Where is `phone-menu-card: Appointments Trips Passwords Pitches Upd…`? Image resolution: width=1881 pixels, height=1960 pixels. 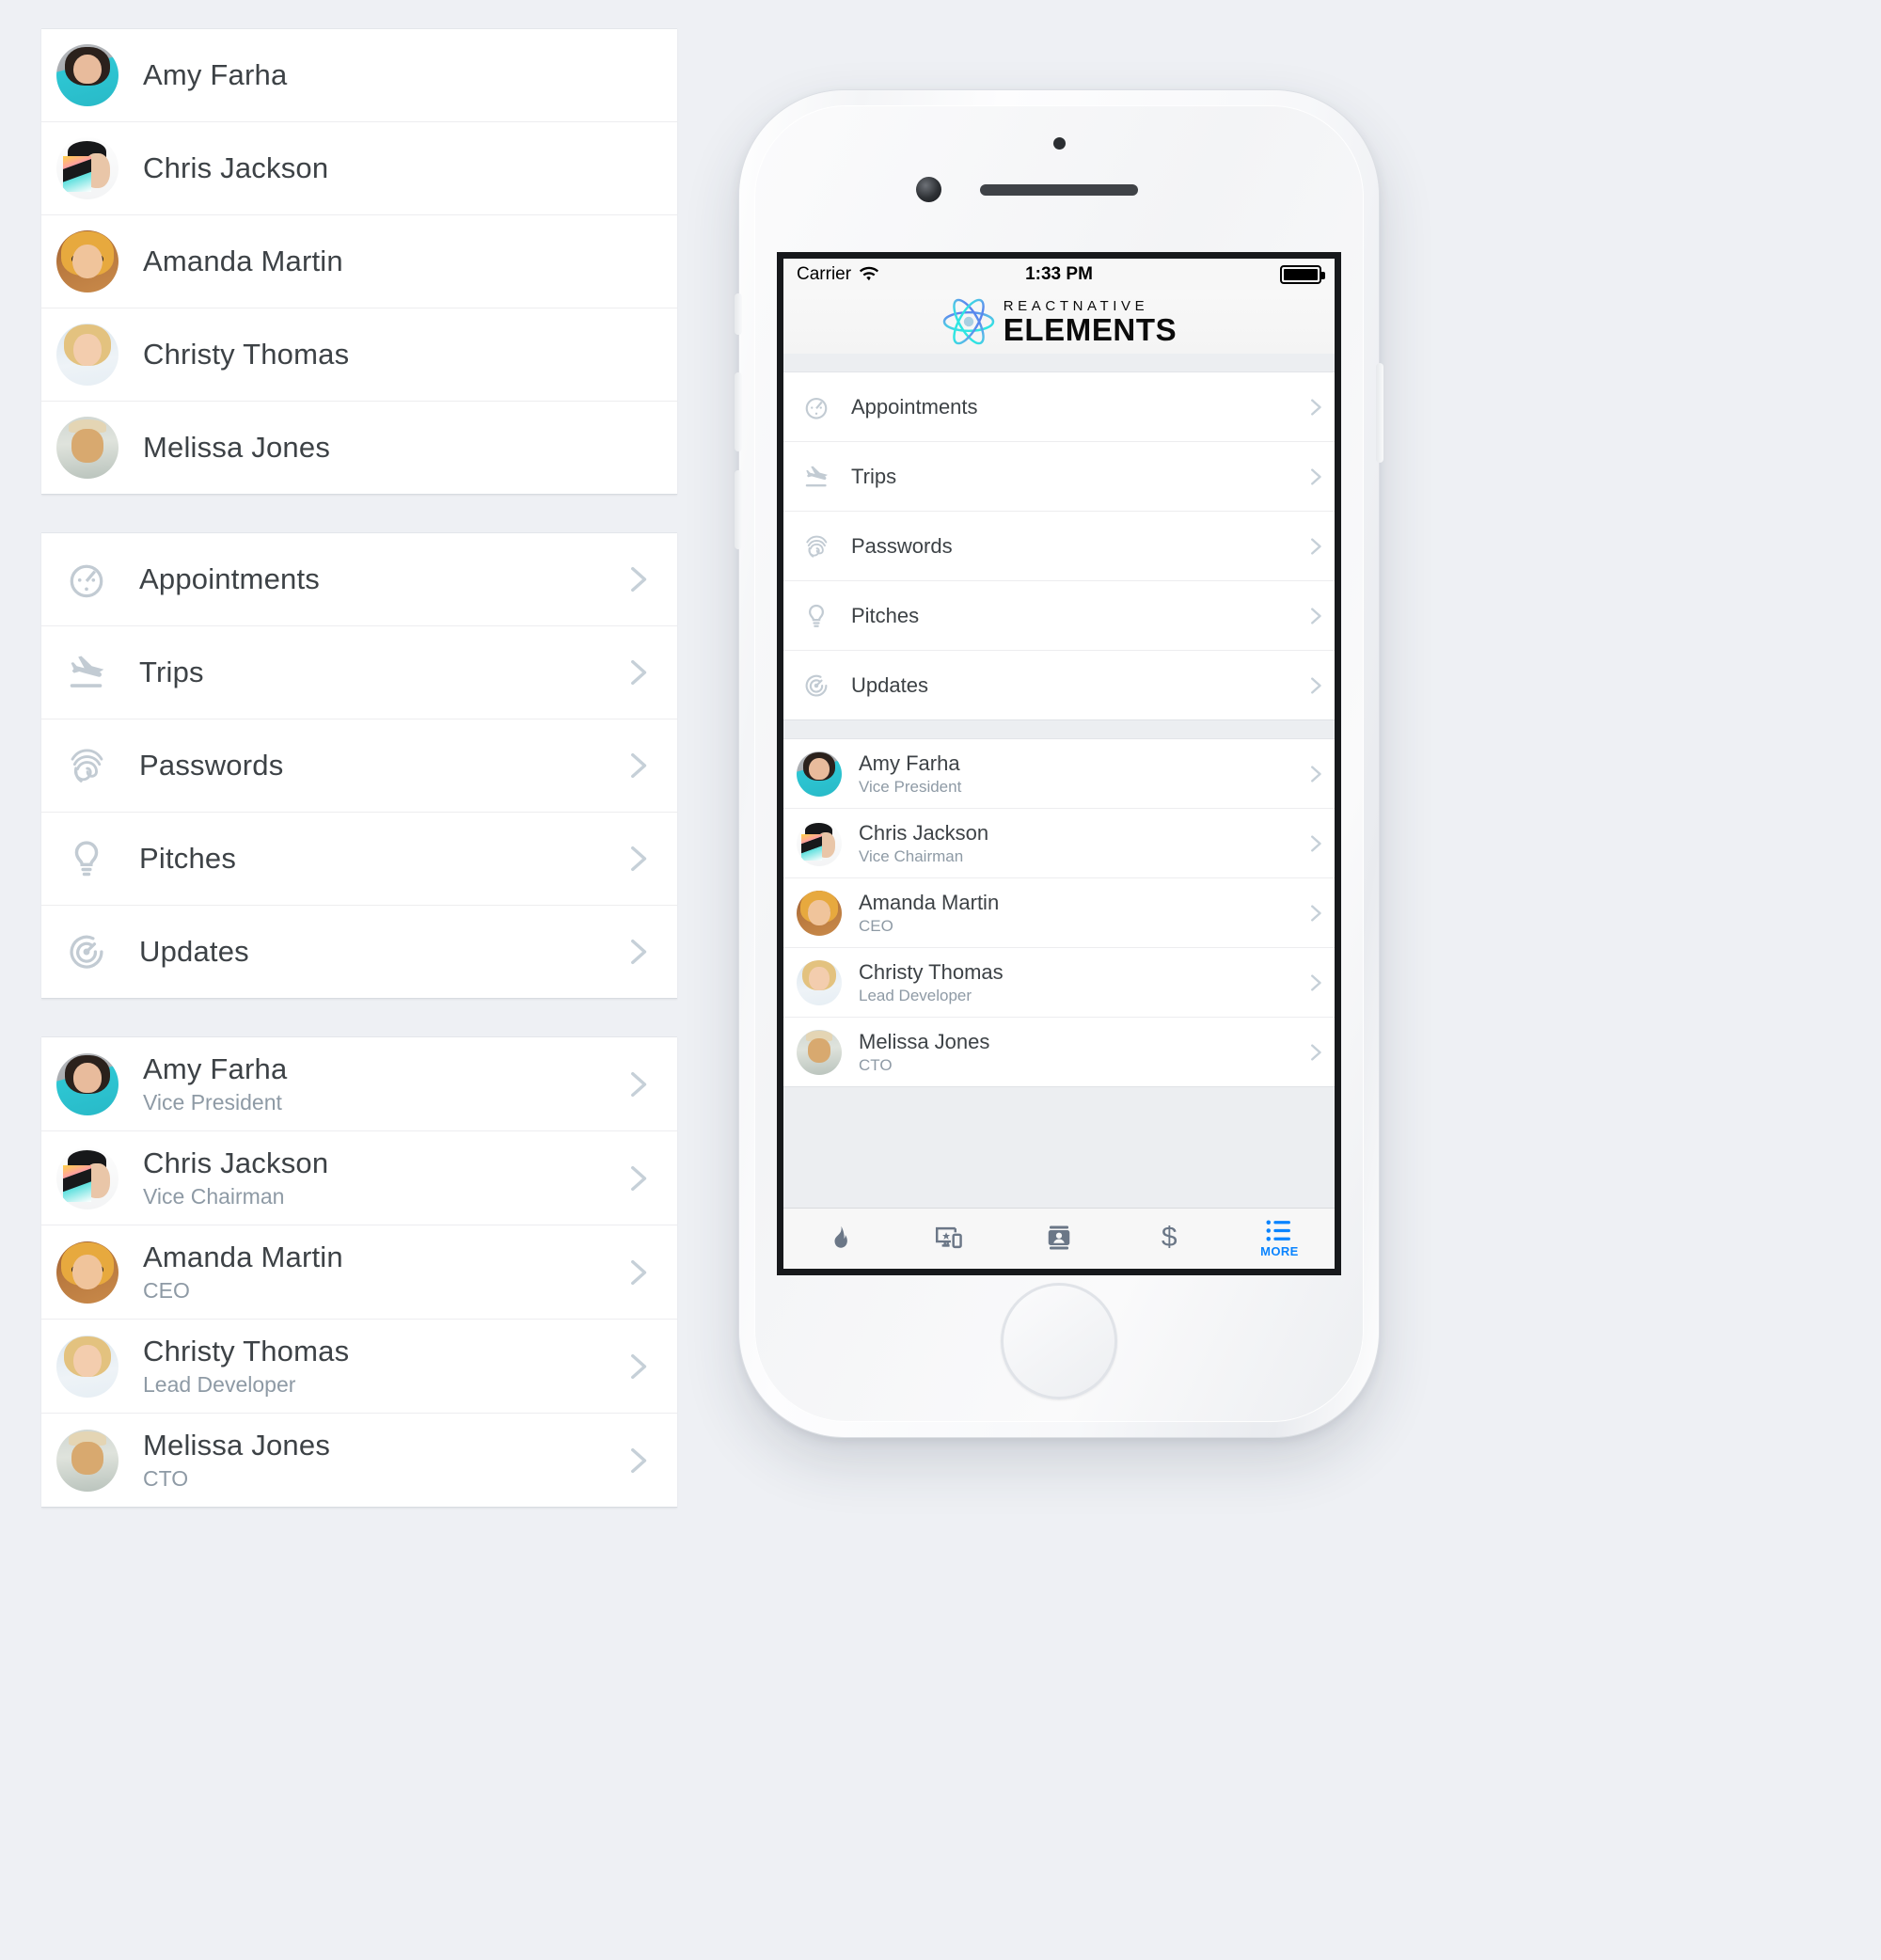 phone-menu-card: Appointments Trips Passwords Pitches Upd… is located at coordinates (1059, 545).